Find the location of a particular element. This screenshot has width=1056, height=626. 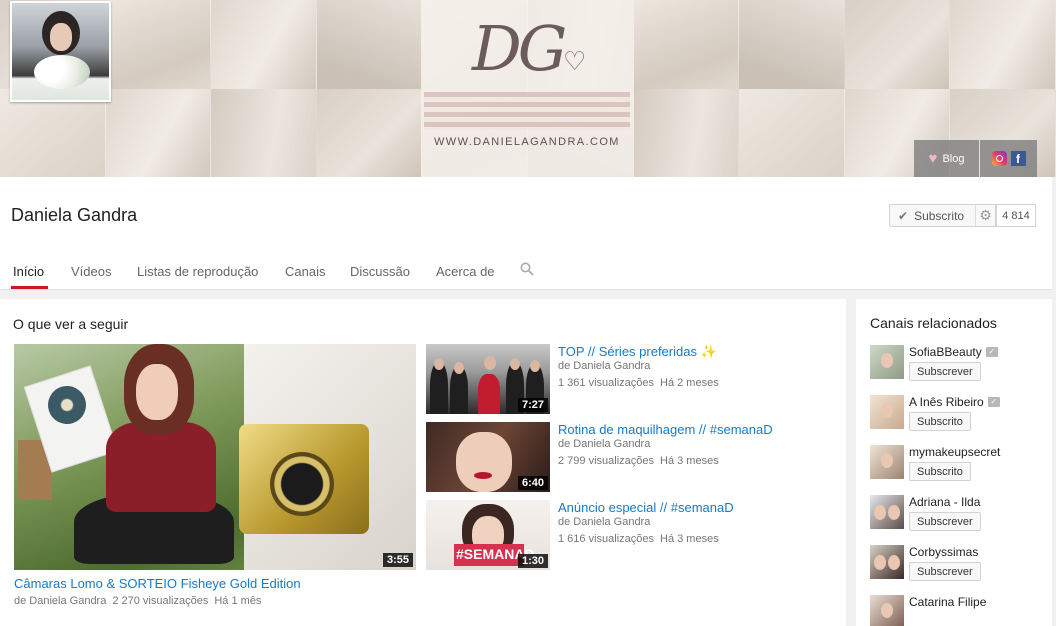

subscriber-count: 4 814 is located at coordinates (1016, 215).